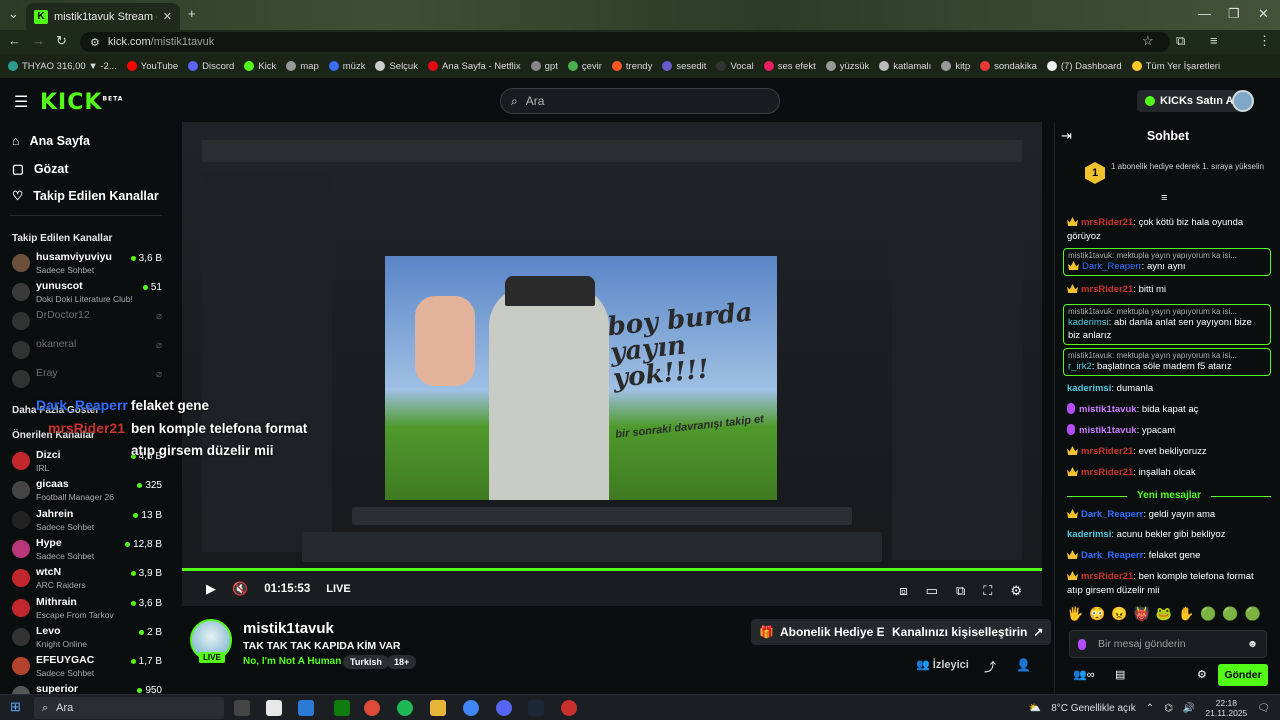 The width and height of the screenshot is (1280, 720). What do you see at coordinates (1089, 534) in the screenshot?
I see `chat-username: kaderimsi` at bounding box center [1089, 534].